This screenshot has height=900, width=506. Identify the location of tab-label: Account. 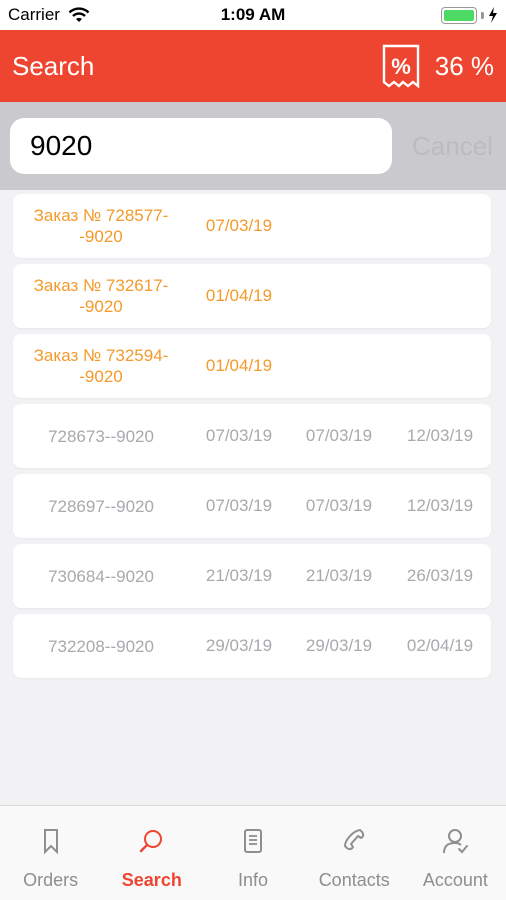
(455, 880).